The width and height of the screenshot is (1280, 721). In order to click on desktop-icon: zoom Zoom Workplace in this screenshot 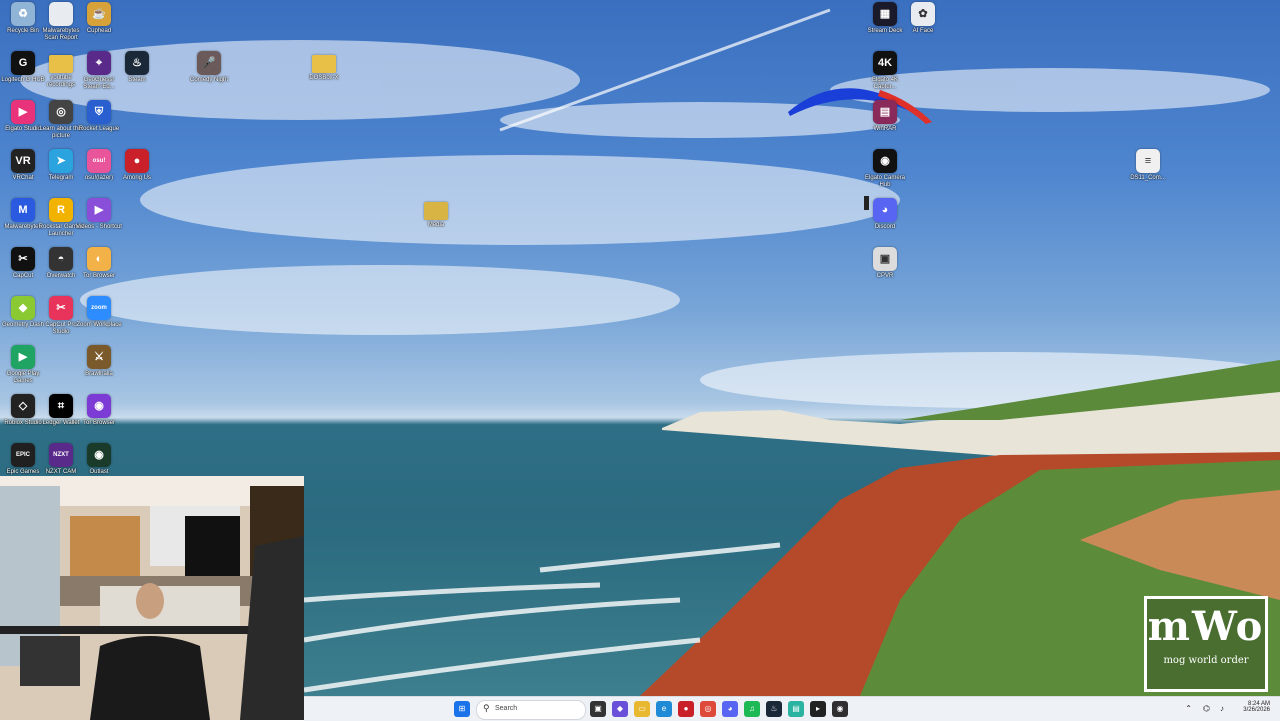, I will do `click(99, 319)`.